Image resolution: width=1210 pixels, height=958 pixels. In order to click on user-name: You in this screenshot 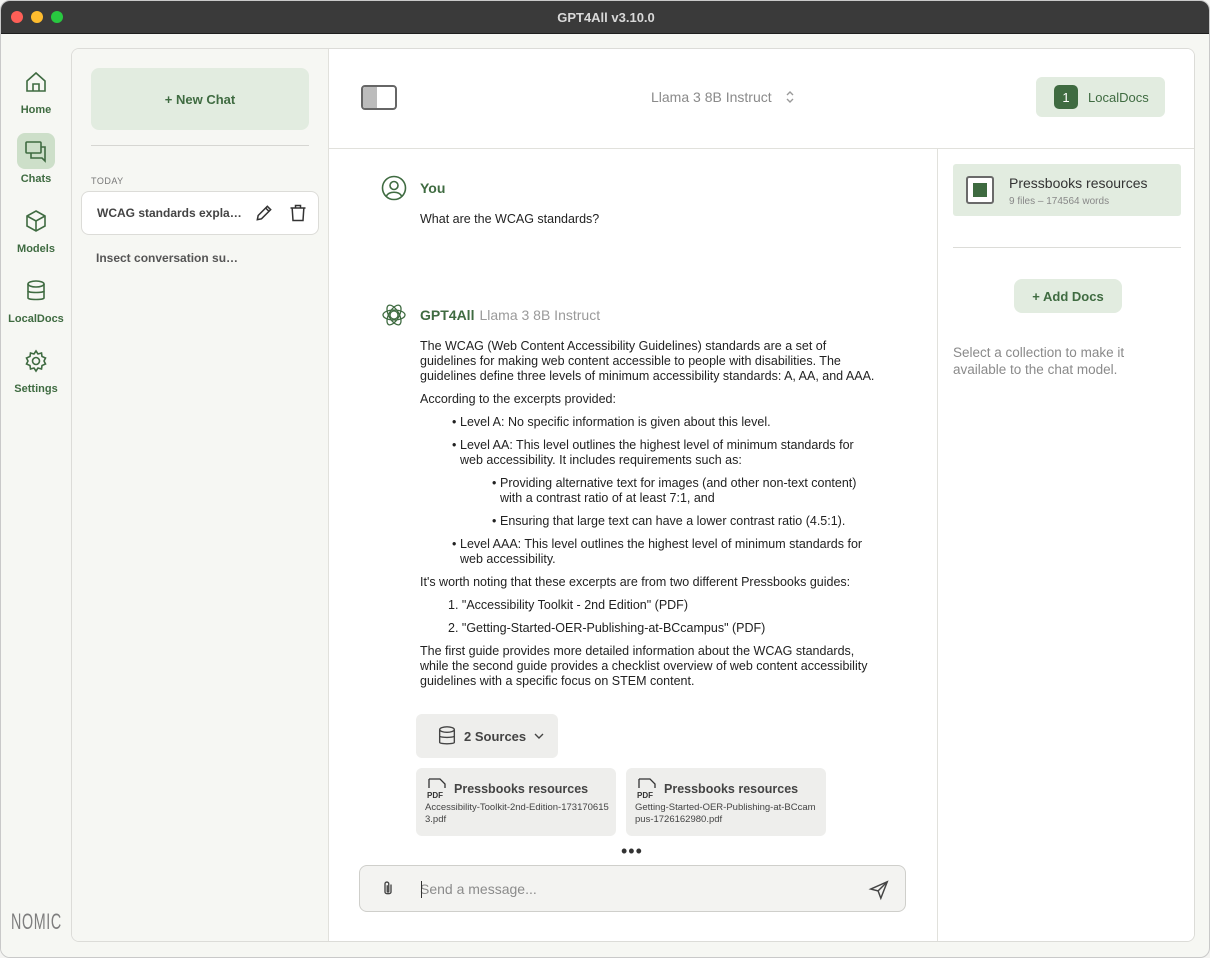, I will do `click(433, 188)`.